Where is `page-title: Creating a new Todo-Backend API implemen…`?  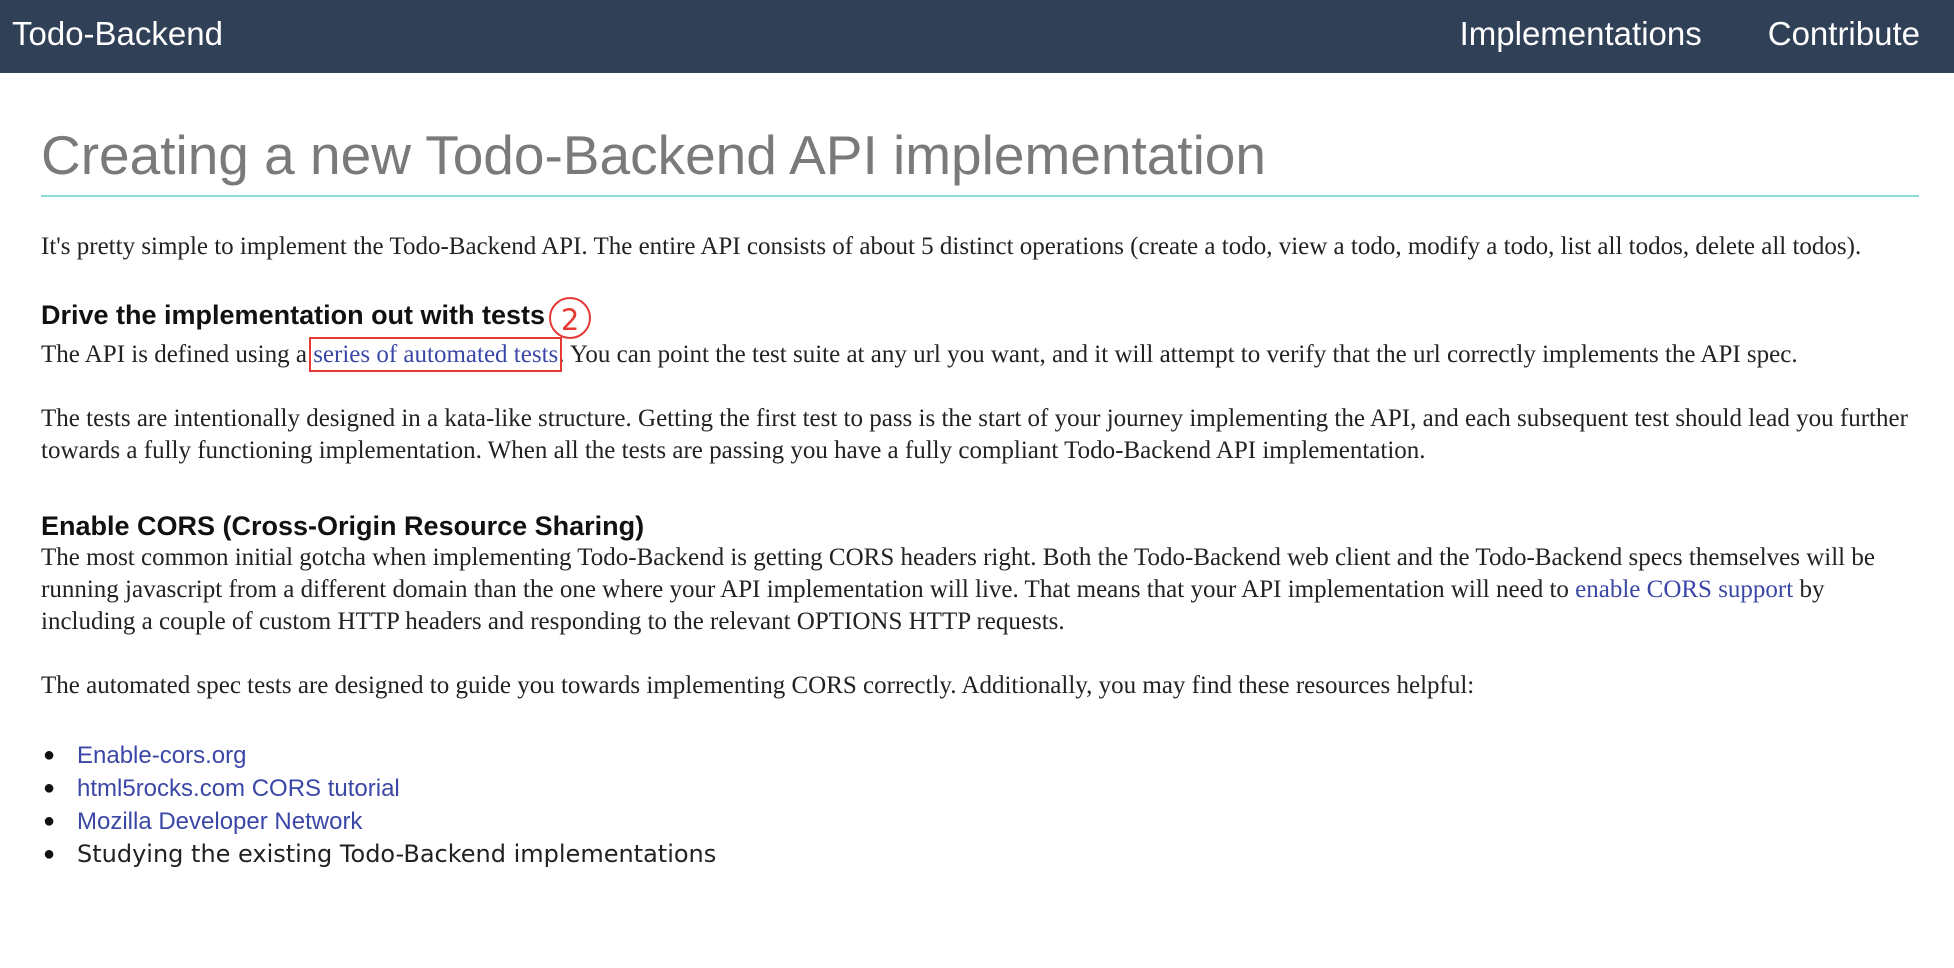 page-title: Creating a new Todo-Backend API implemen… is located at coordinates (980, 135).